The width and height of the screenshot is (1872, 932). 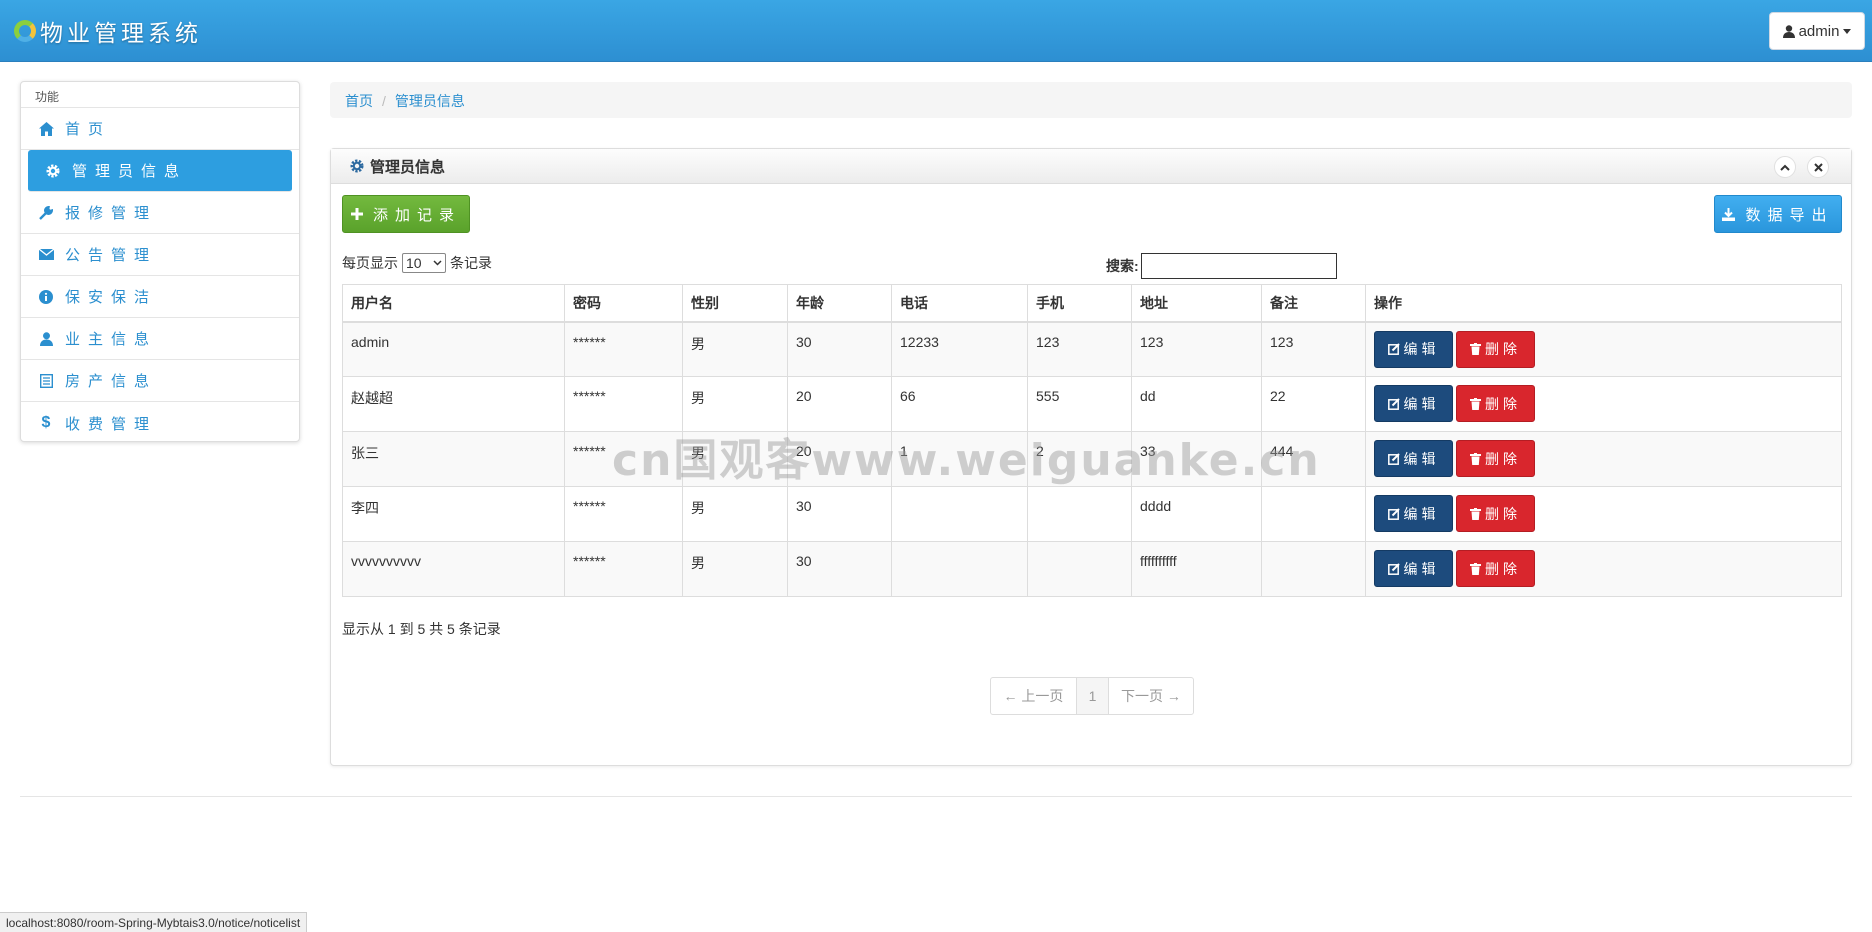 I want to click on cell-username: 李四, so click(x=453, y=514).